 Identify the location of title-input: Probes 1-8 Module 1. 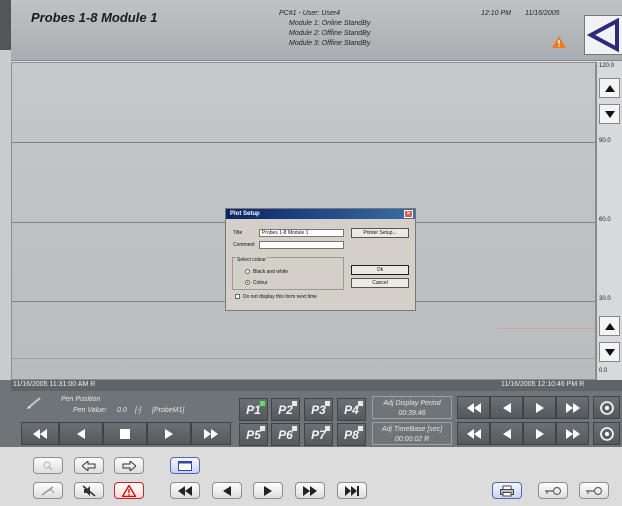
(301, 233).